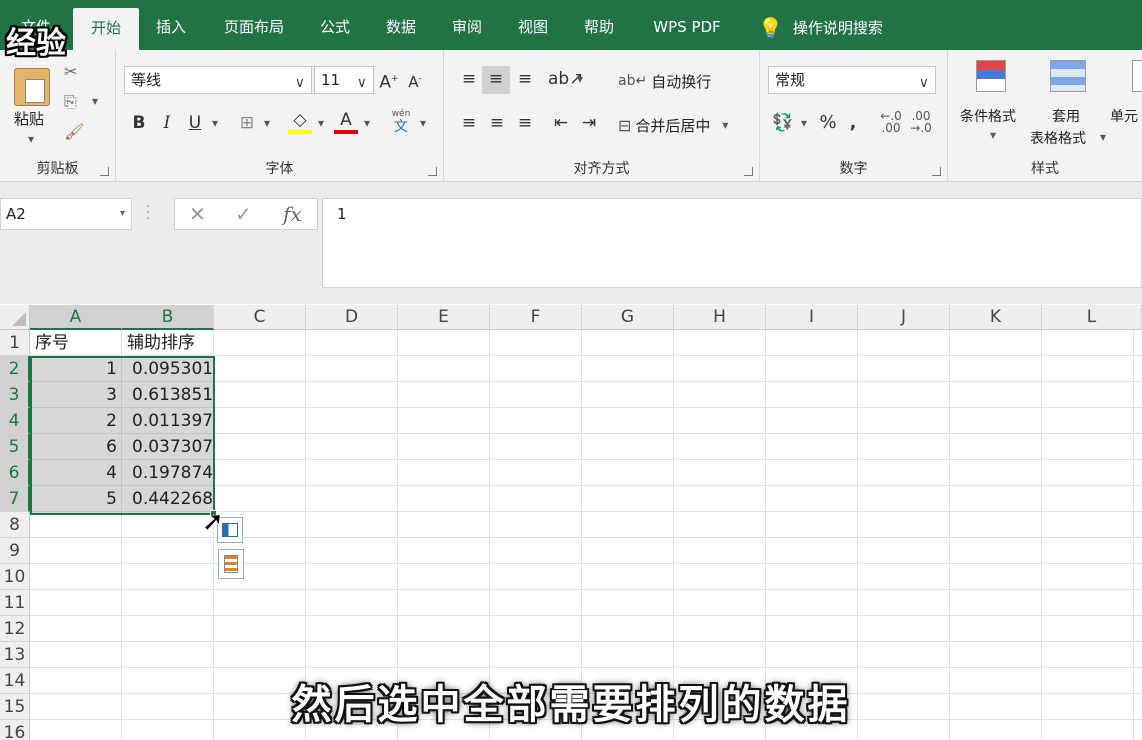 This screenshot has width=1142, height=740. Describe the element at coordinates (432, 171) in the screenshot. I see `font-launcher-icon` at that location.